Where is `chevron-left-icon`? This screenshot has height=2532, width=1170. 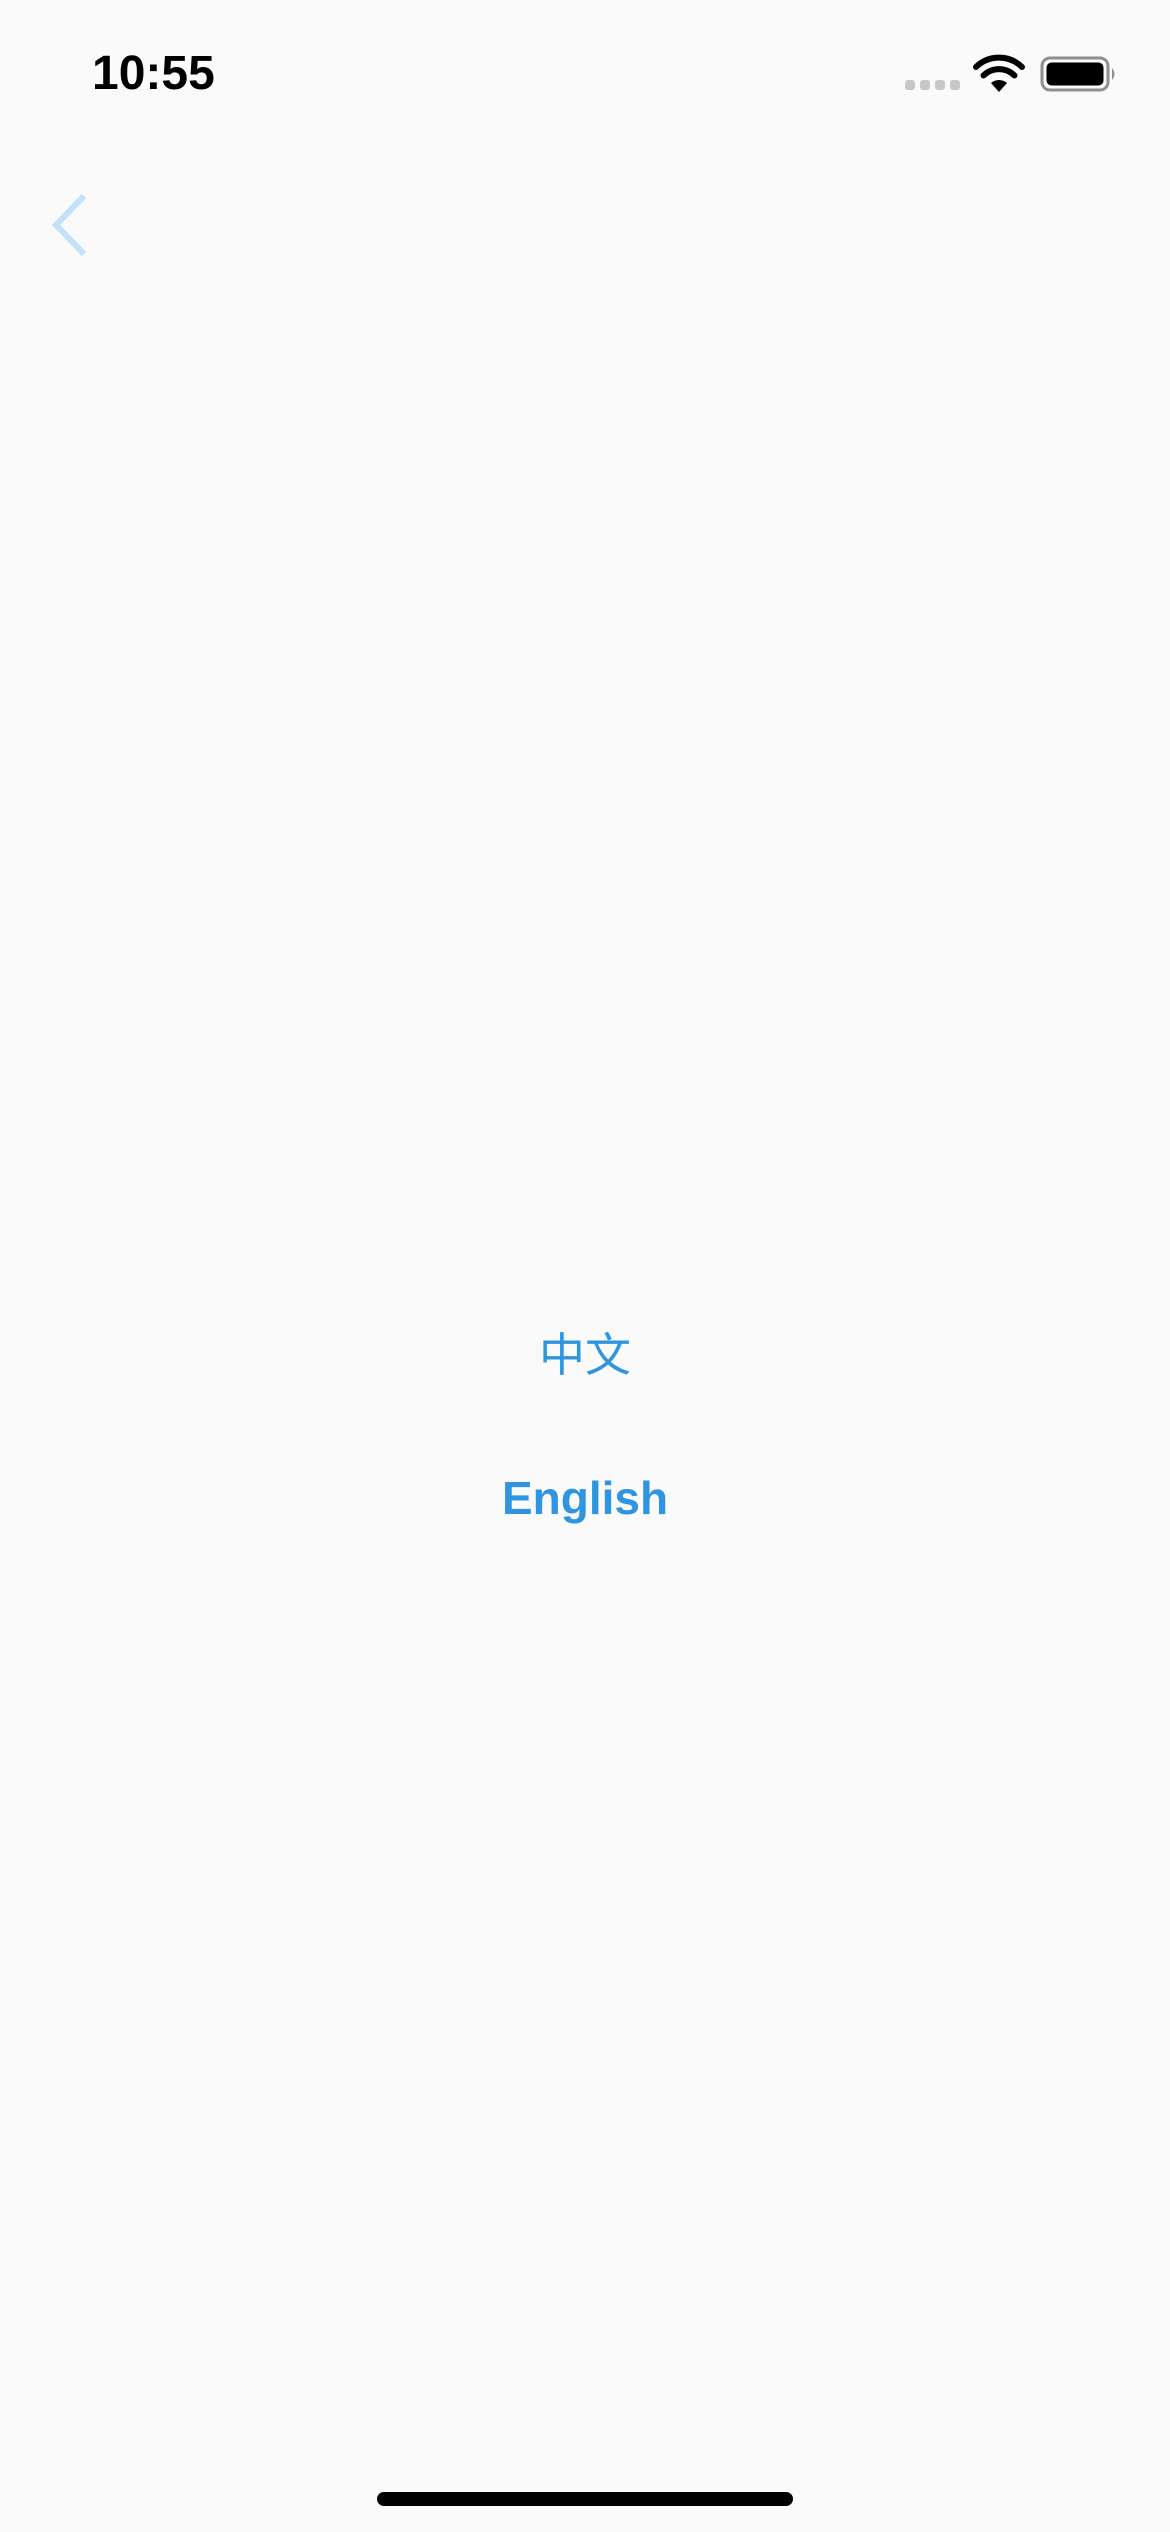 chevron-left-icon is located at coordinates (69, 225).